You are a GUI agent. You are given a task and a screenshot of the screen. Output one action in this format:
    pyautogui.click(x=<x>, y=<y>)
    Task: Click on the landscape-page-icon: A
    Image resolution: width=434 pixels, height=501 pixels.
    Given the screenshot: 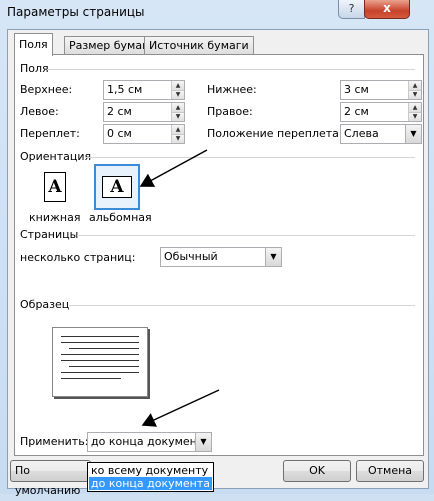 What is the action you would take?
    pyautogui.click(x=117, y=187)
    